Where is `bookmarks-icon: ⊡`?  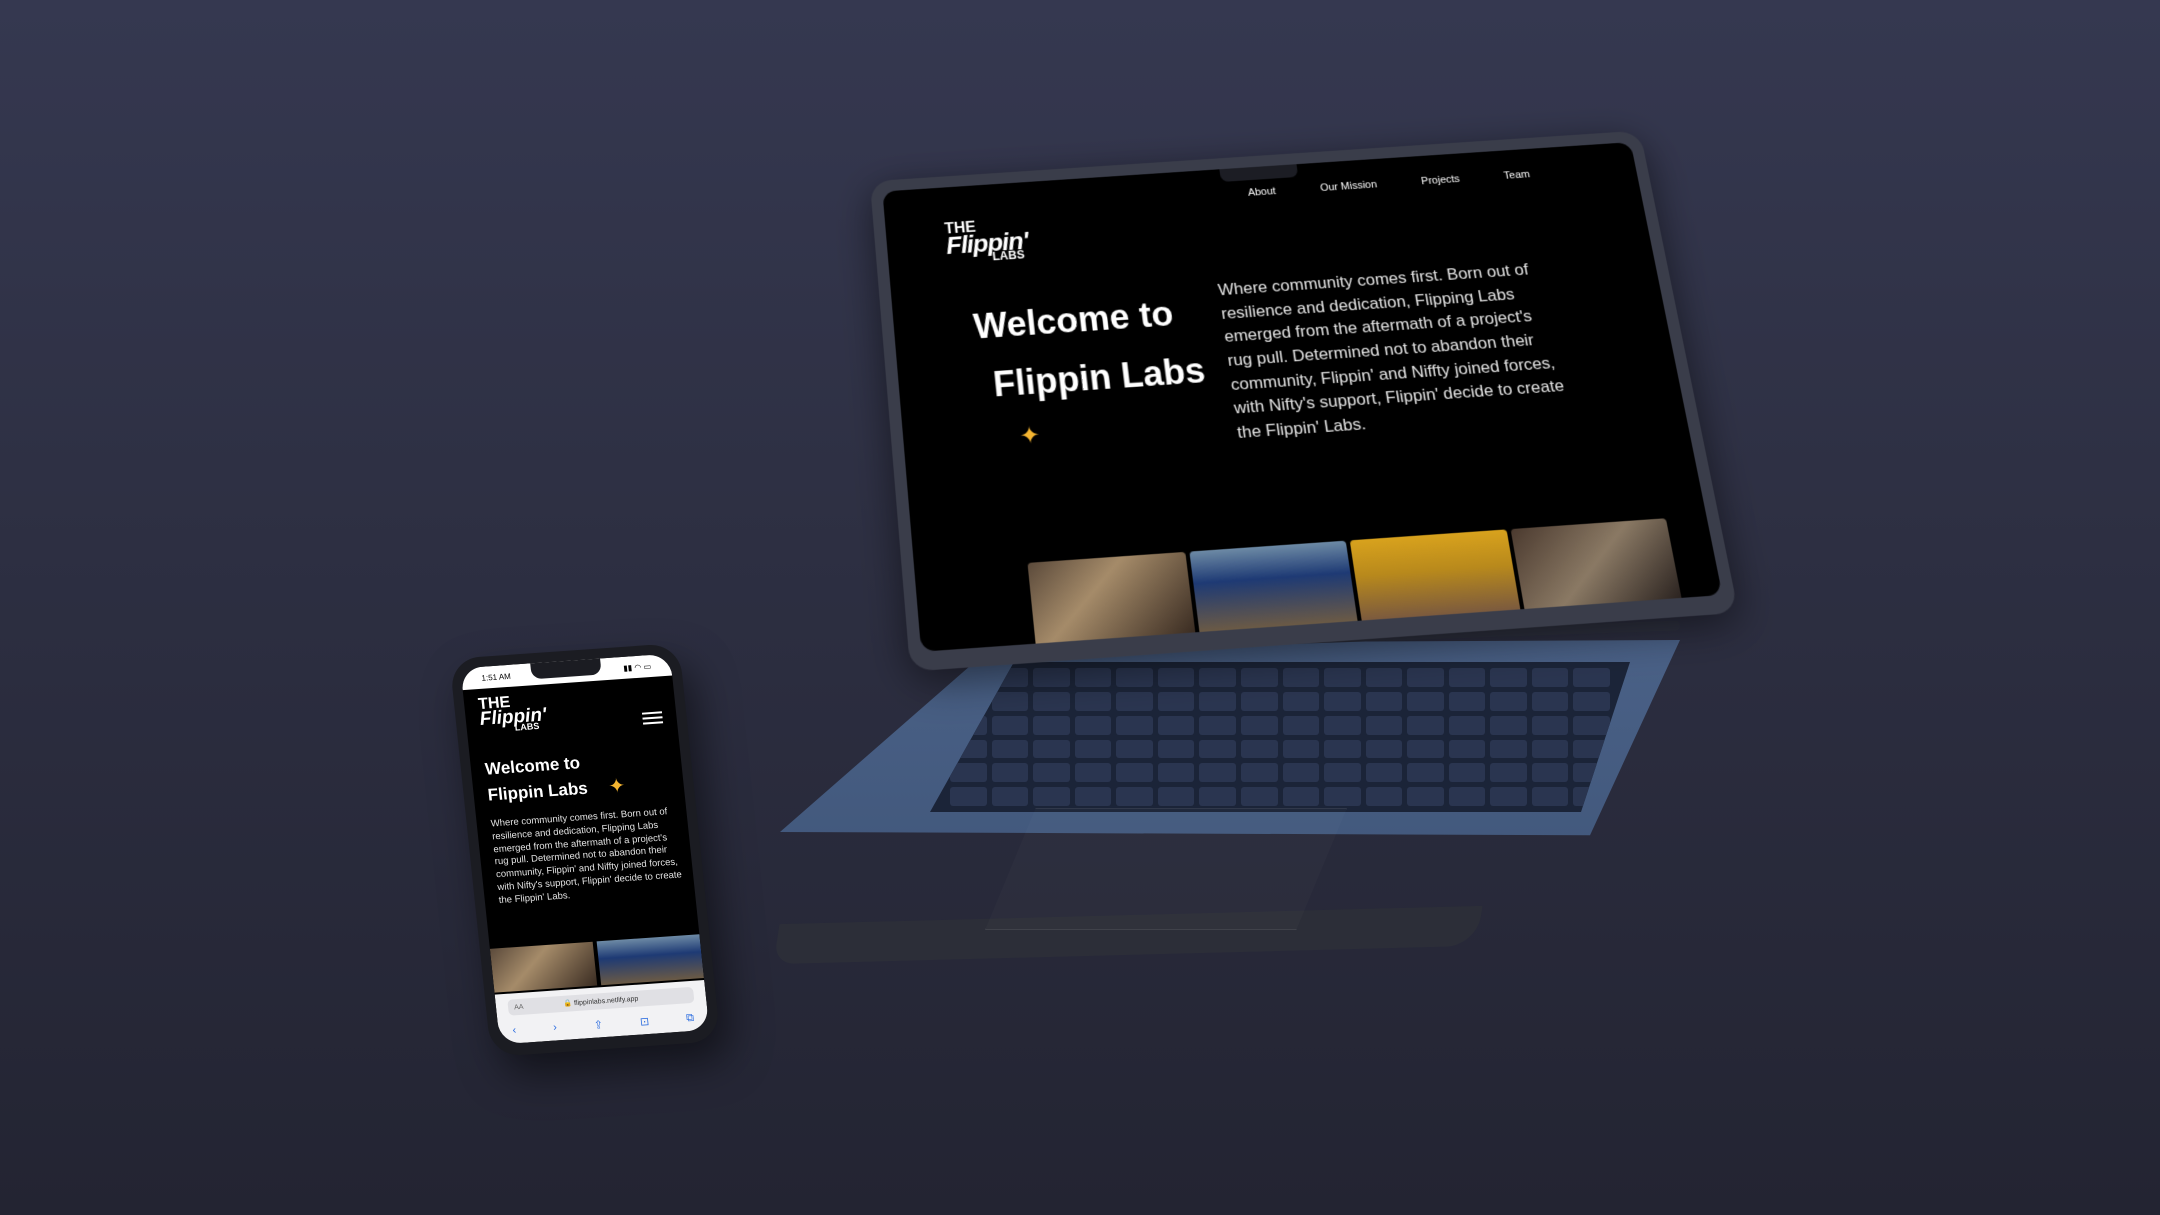 bookmarks-icon: ⊡ is located at coordinates (644, 1022).